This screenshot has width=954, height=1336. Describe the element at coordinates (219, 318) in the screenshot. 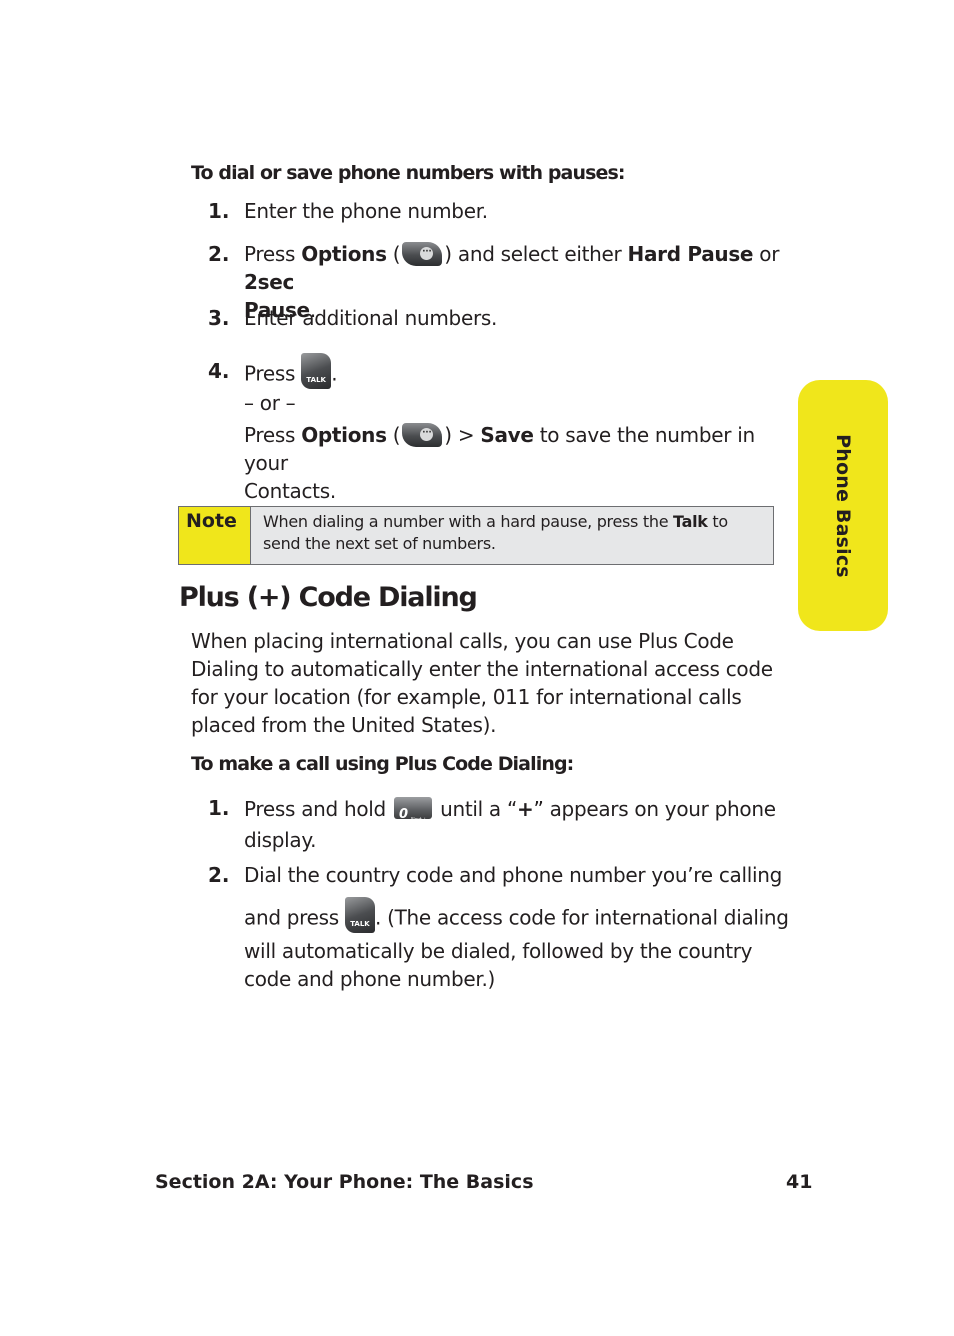

I see `step-number: 3.` at that location.